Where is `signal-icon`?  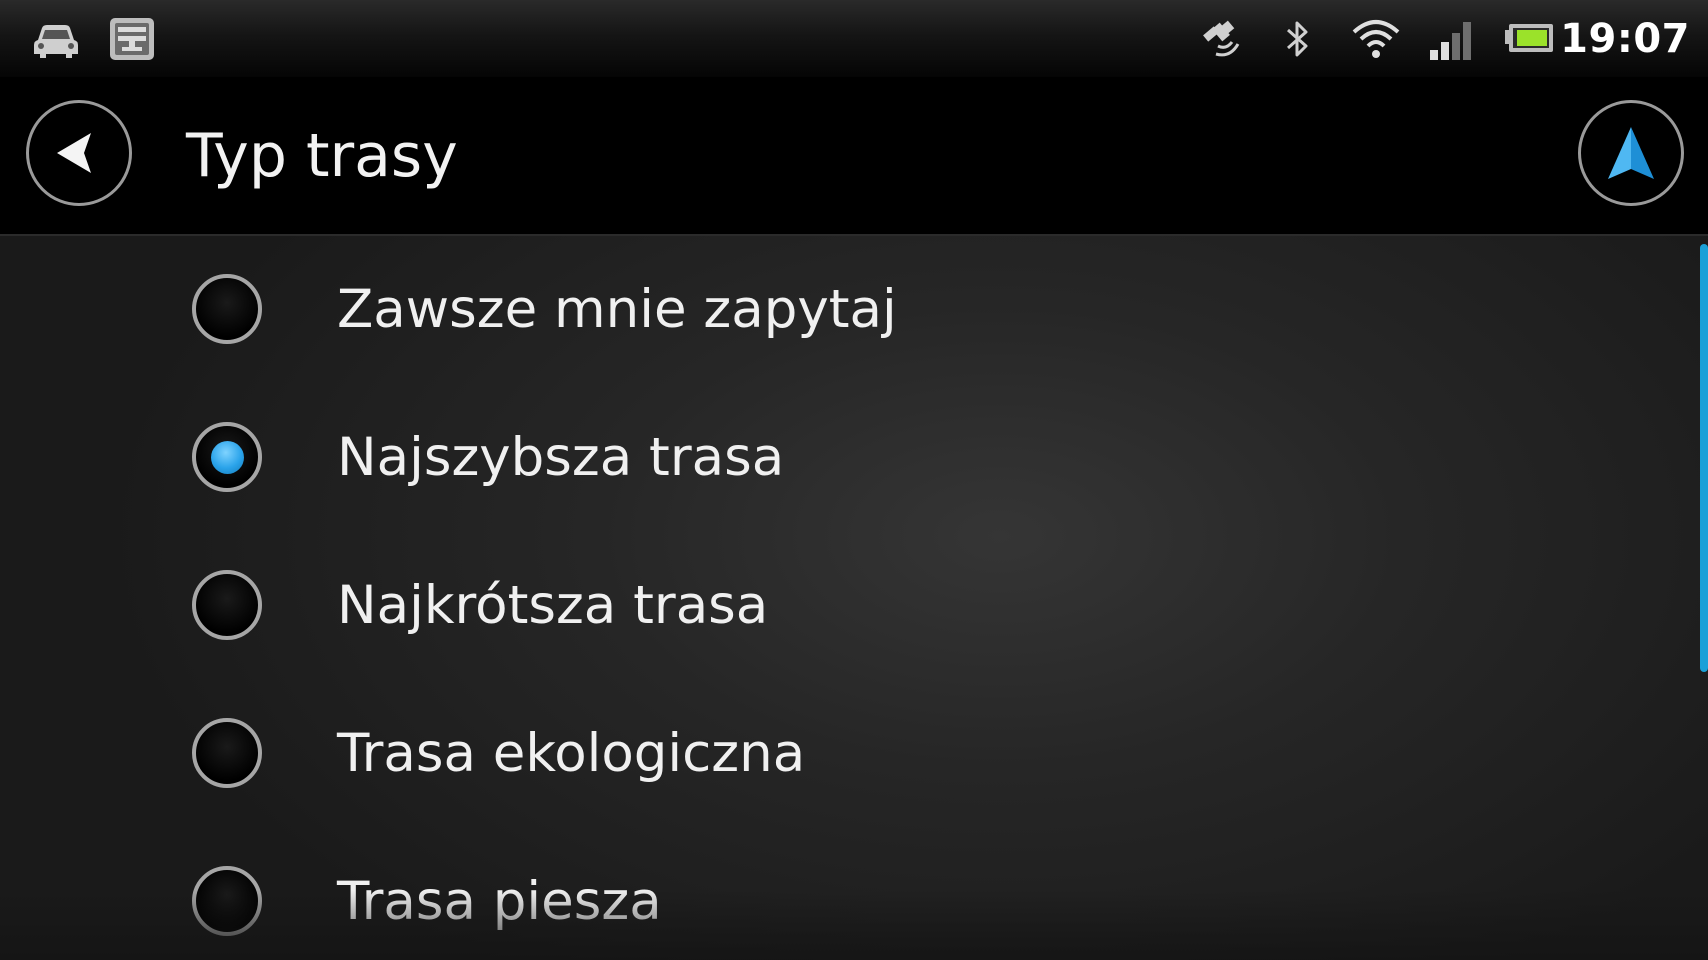
signal-icon is located at coordinates (1450, 41).